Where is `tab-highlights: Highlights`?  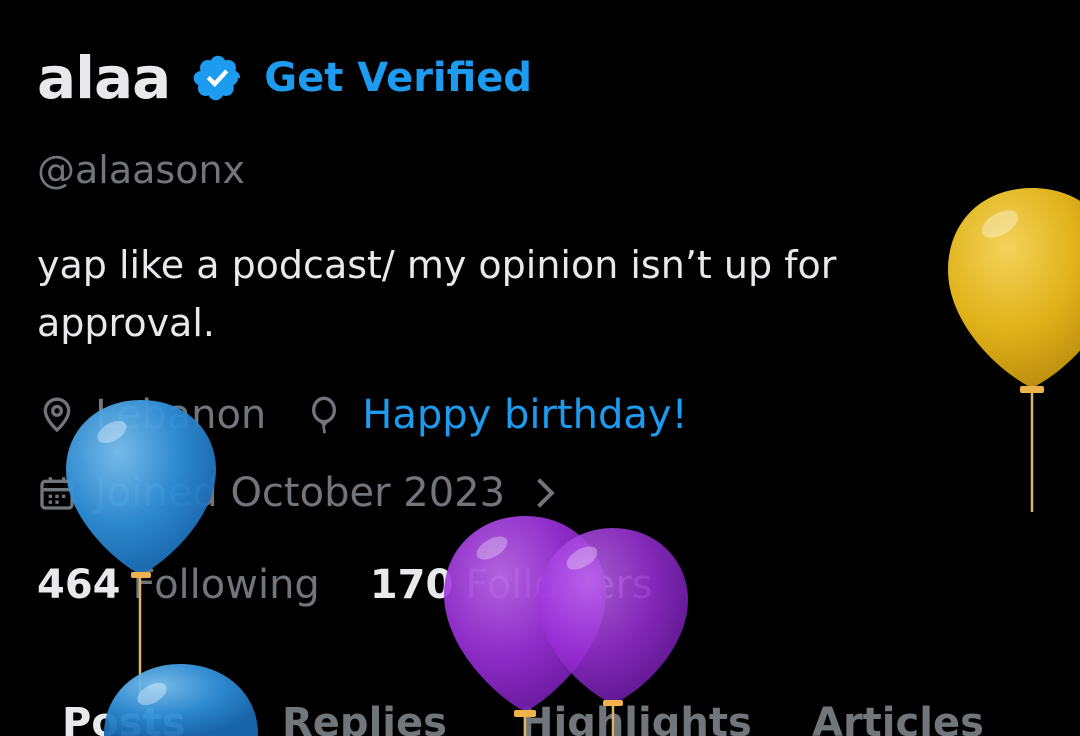
tab-highlights: Highlights is located at coordinates (636, 718).